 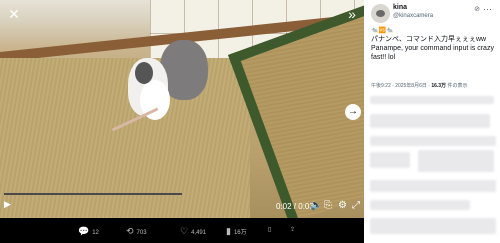 I want to click on views-icon: ▮, so click(x=228, y=231).